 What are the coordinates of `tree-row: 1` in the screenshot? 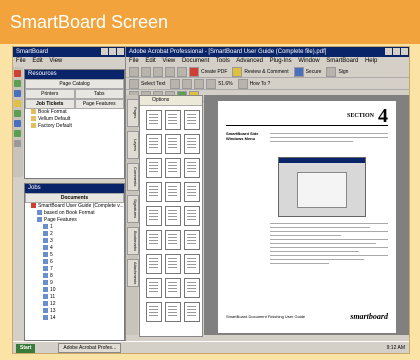 It's located at (74, 227).